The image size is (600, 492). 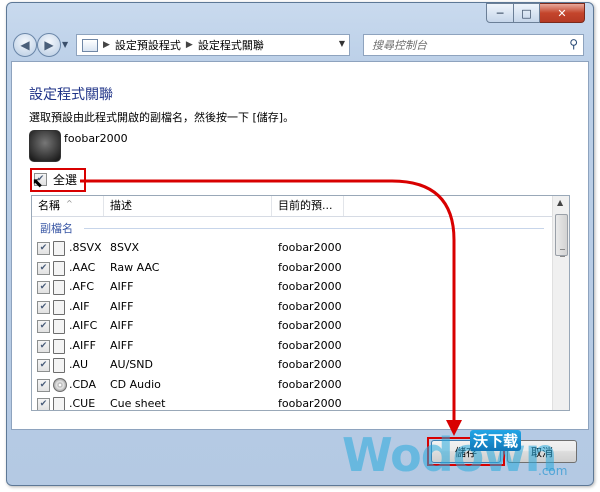 I want to click on cd-icon, so click(x=60, y=384).